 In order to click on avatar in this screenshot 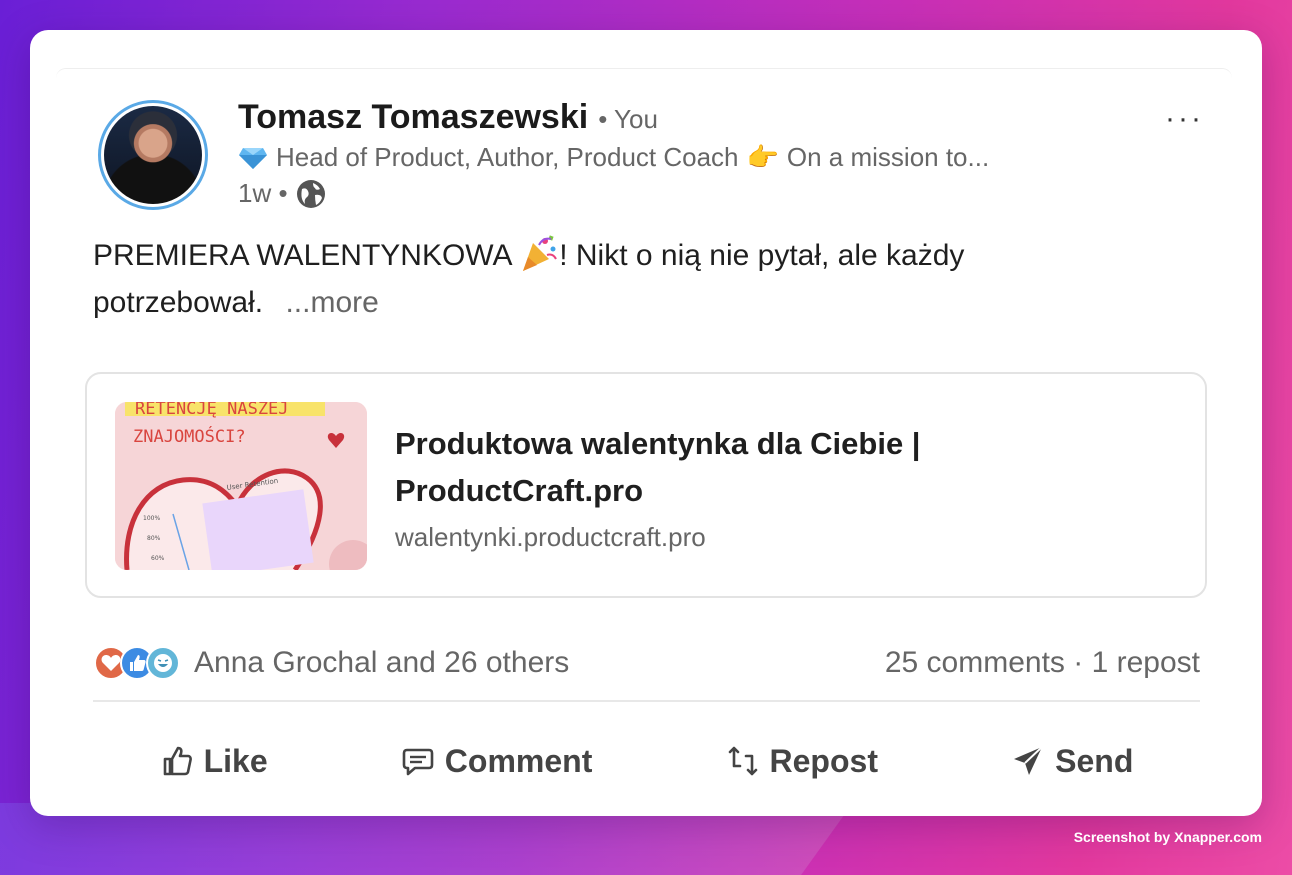, I will do `click(153, 155)`.